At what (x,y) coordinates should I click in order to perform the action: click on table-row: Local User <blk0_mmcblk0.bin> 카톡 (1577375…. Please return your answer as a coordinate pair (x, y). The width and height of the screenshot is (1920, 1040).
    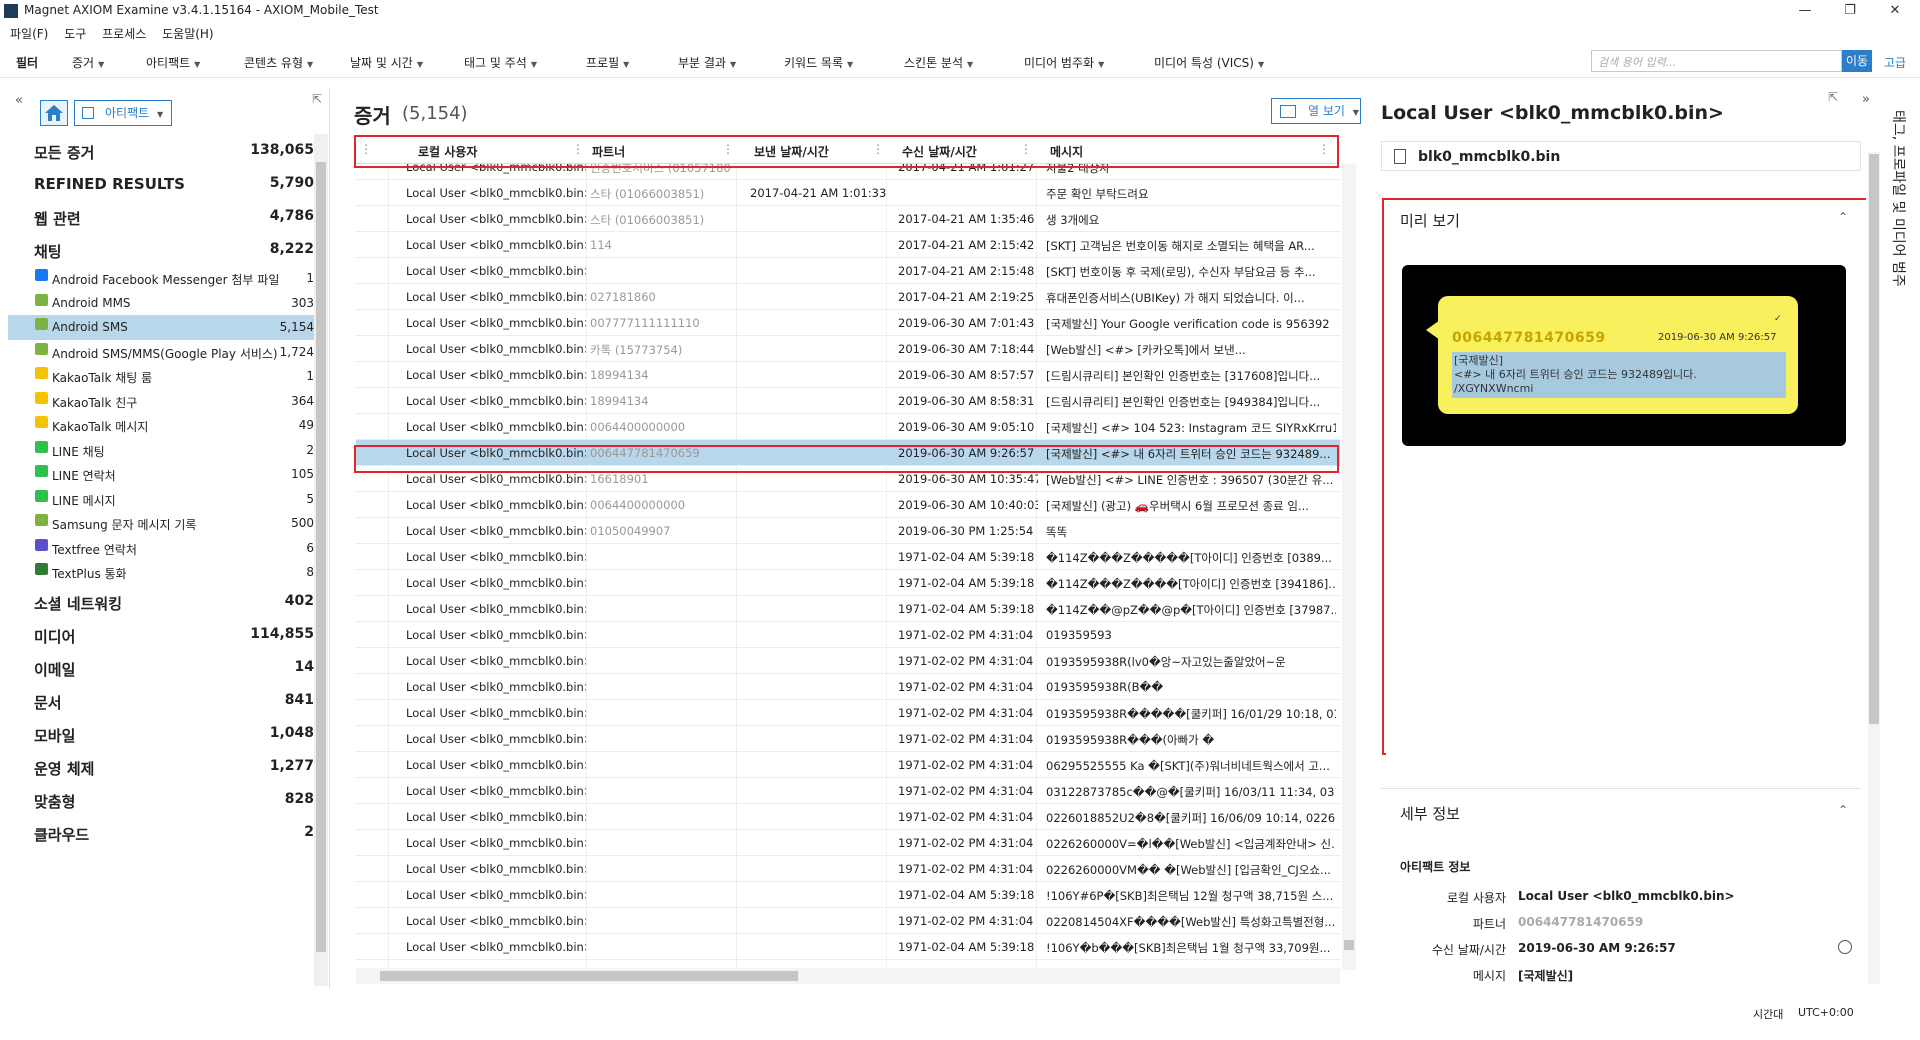
    Looking at the image, I should click on (848, 349).